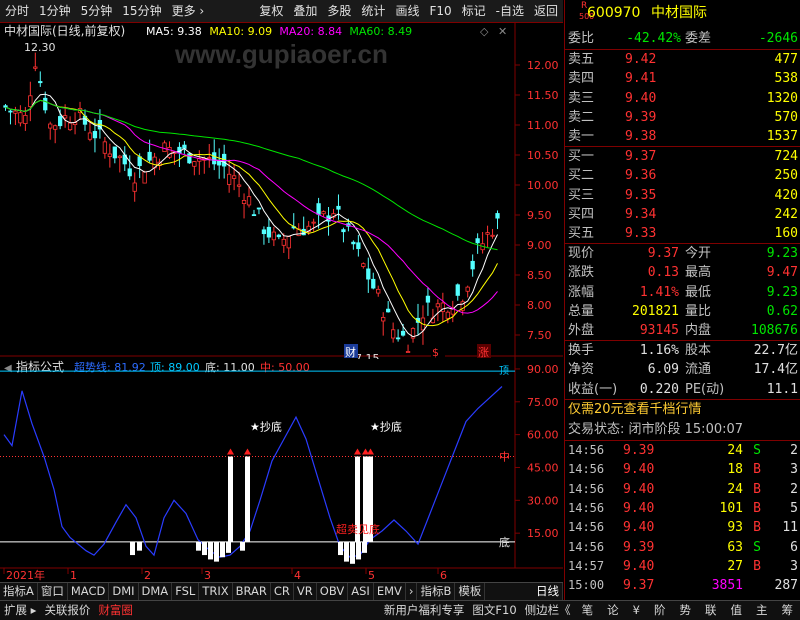  What do you see at coordinates (735, 566) in the screenshot?
I see `tick-volume: 27` at bounding box center [735, 566].